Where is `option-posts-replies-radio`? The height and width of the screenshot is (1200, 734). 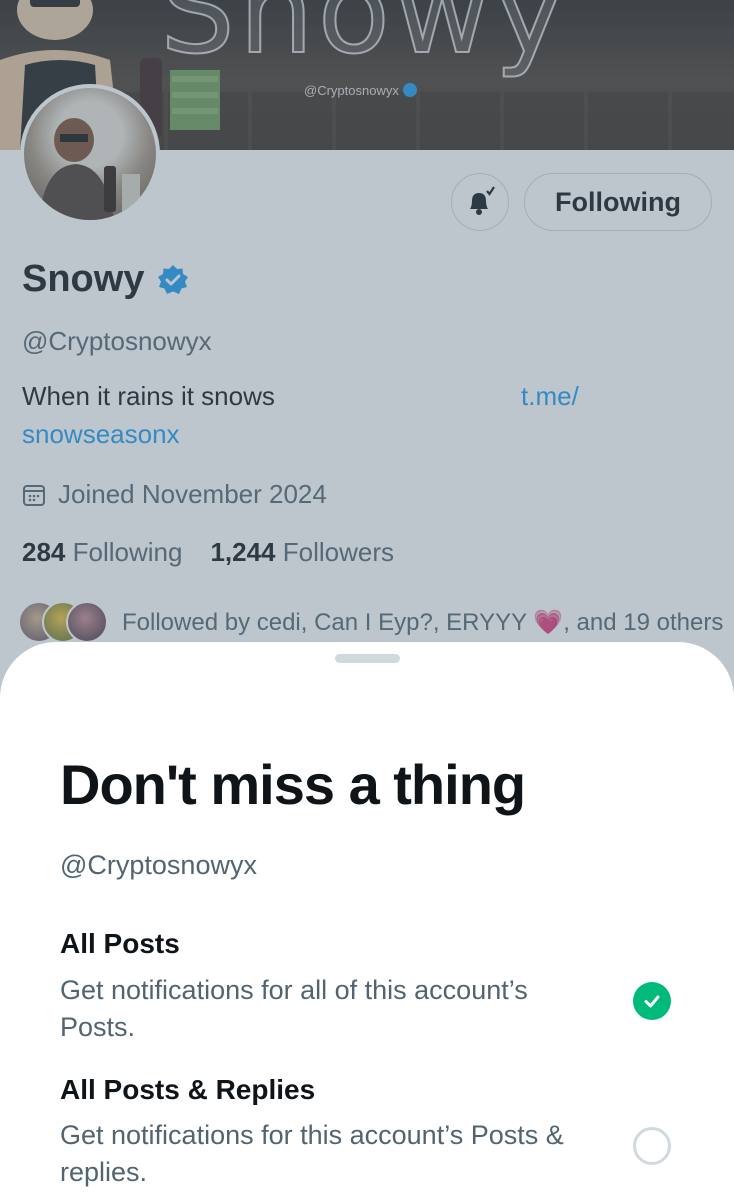
option-posts-replies-radio is located at coordinates (652, 1146).